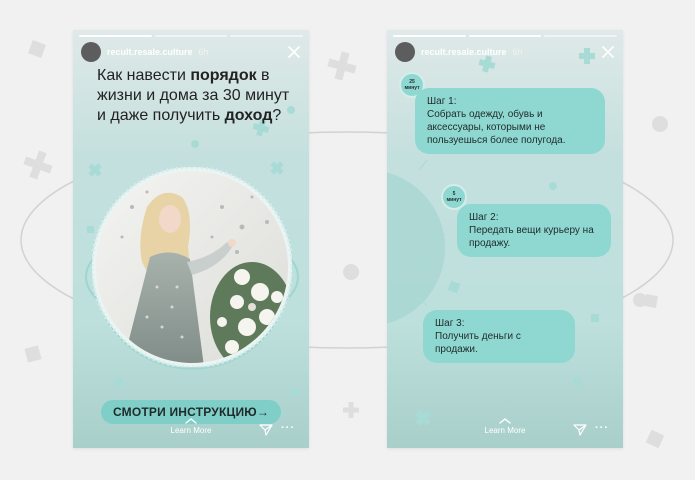 This screenshot has width=695, height=480. I want to click on step-card-3: Шаг 3: Получить деньги с продажи., so click(499, 336).